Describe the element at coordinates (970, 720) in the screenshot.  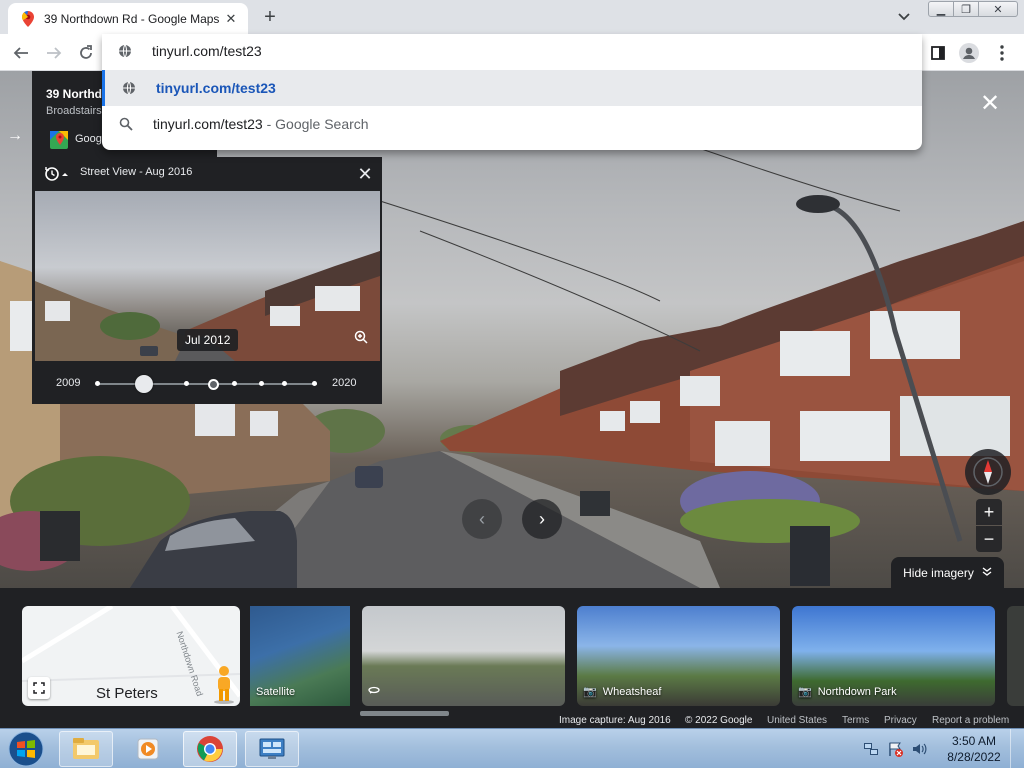
I see `report-problem-link: Report a problem` at that location.